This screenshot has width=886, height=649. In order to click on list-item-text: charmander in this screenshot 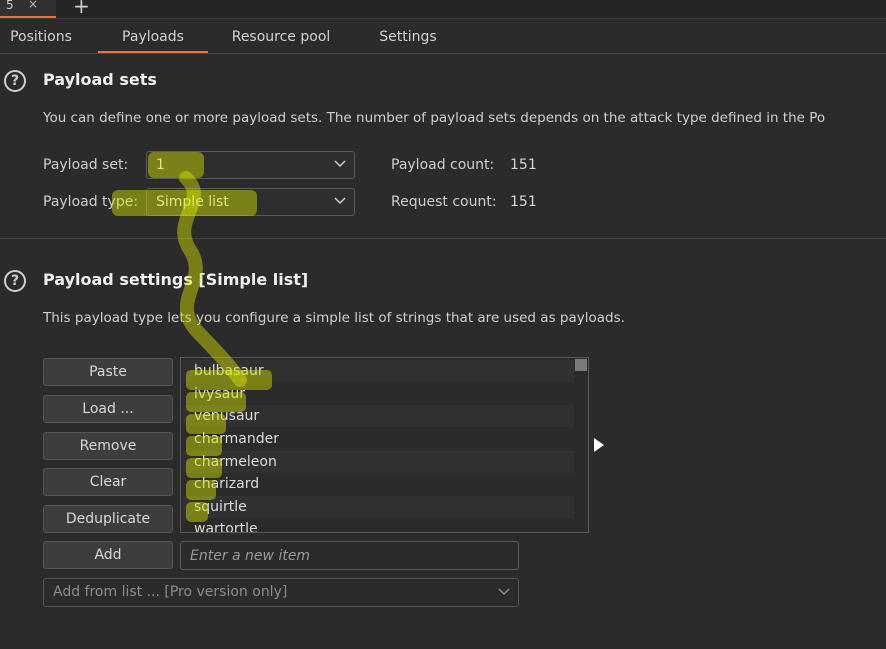, I will do `click(237, 439)`.